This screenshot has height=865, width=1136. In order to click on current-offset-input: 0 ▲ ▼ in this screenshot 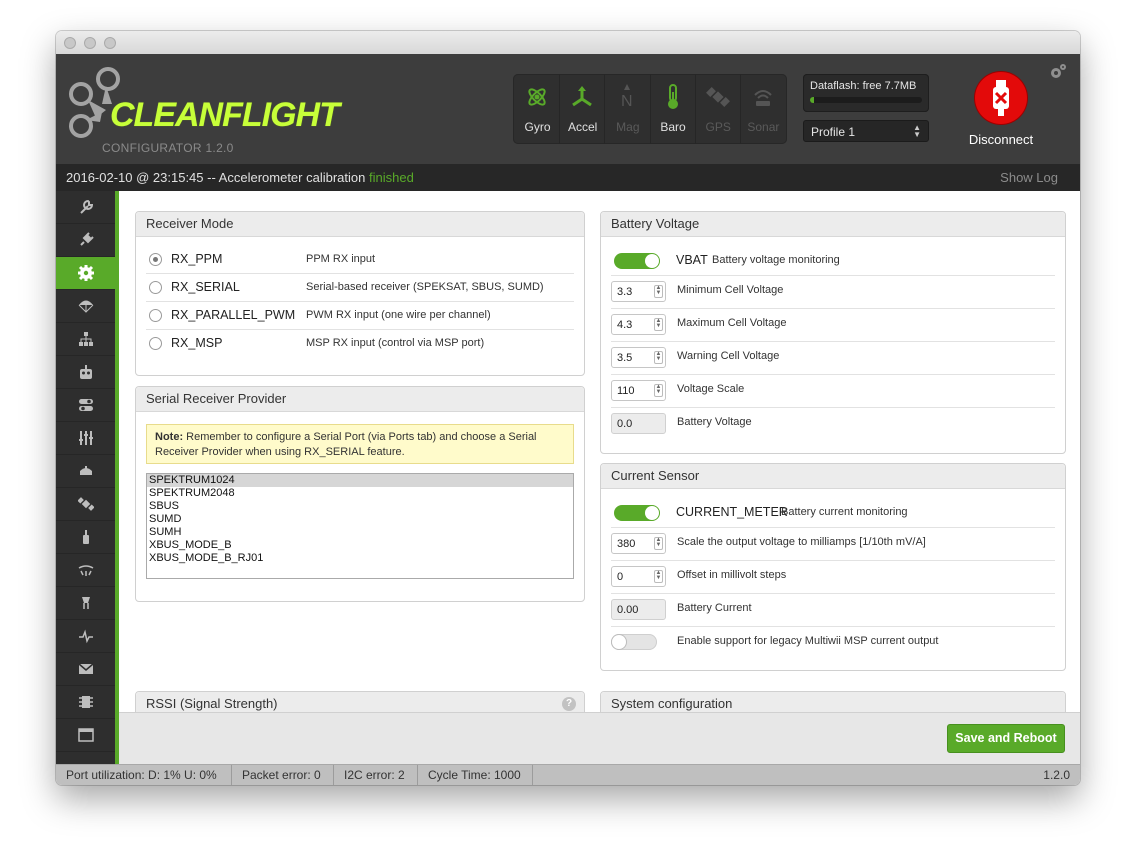, I will do `click(638, 576)`.